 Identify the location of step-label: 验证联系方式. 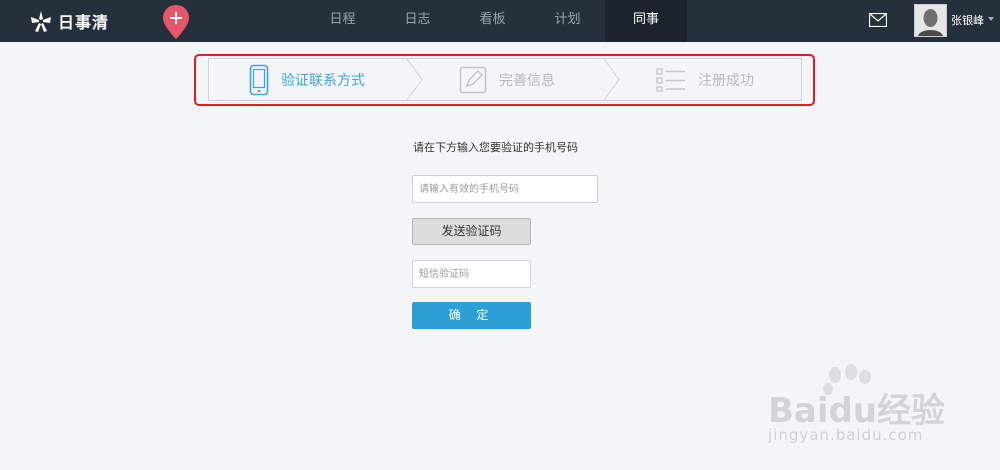
(323, 80).